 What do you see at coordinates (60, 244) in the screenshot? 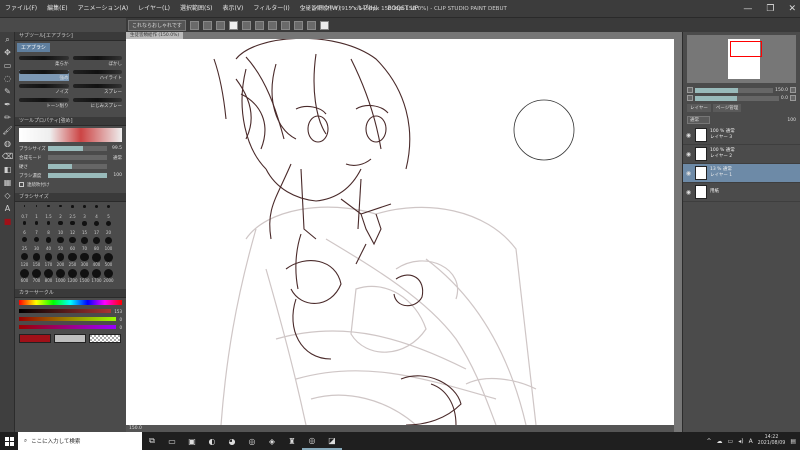
I see `brush-size-item: 50` at bounding box center [60, 244].